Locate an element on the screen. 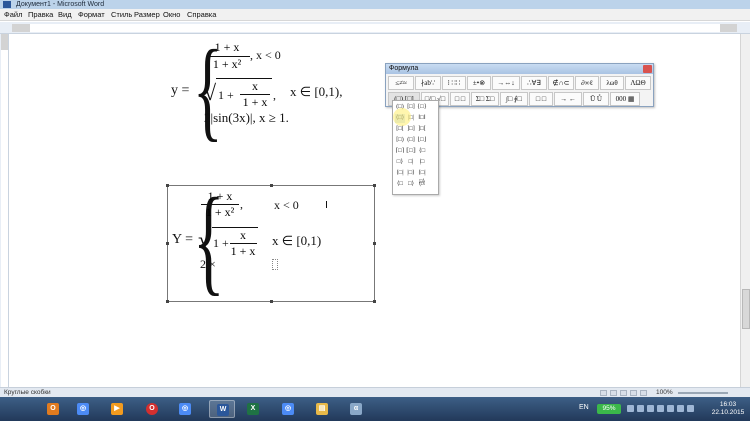 This screenshot has height=421, width=750. menu-format: Формат is located at coordinates (91, 15).